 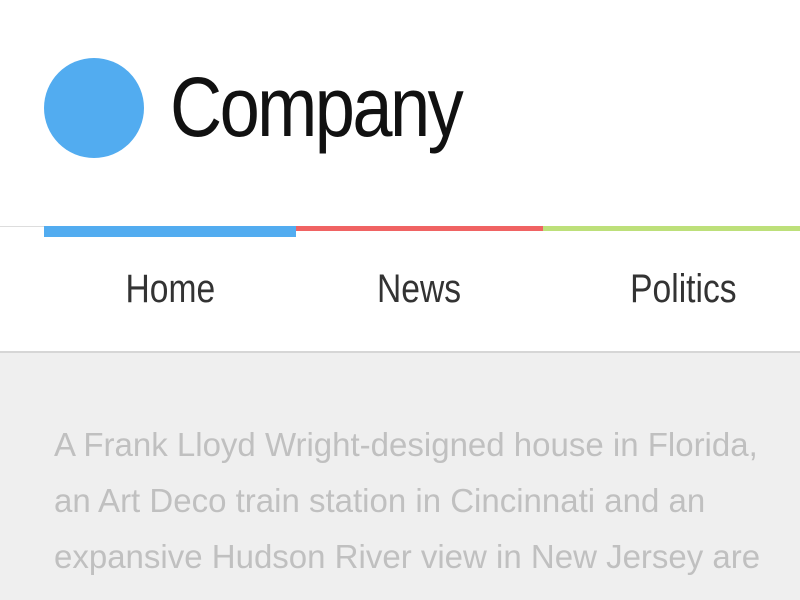 I want to click on nav-item-politics: Politics, so click(x=671, y=289).